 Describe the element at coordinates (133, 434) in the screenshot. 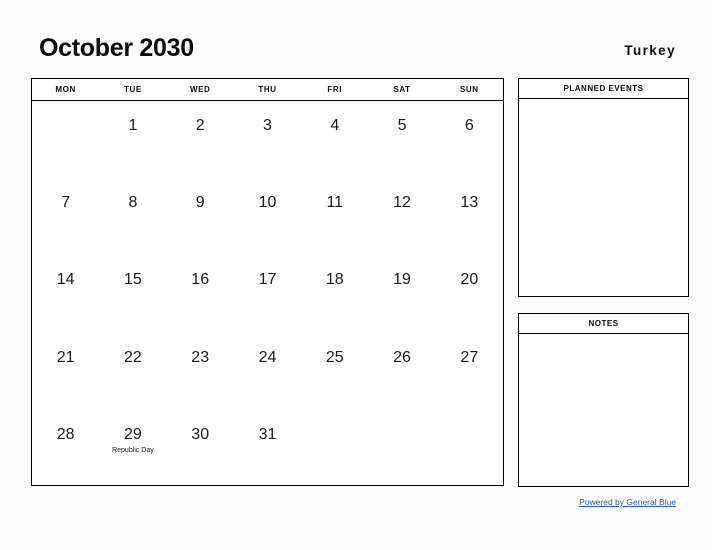

I see `day-number: 29` at that location.